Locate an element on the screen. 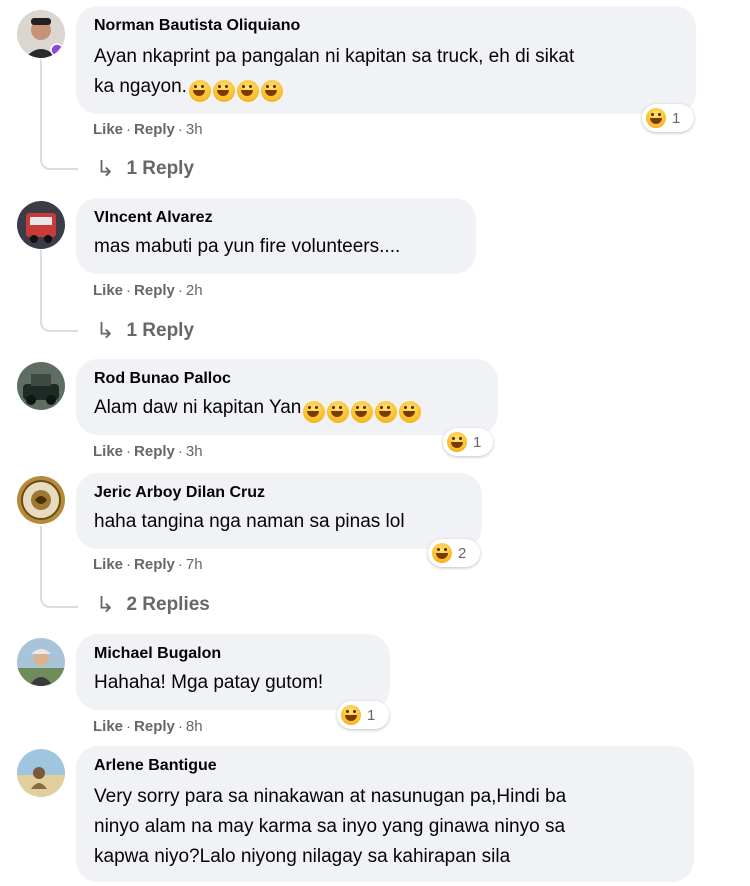 Image resolution: width=750 pixels, height=886 pixels. comment-bubble: Michael Bugalon Hahaha! Mga patay gutom! is located at coordinates (233, 672).